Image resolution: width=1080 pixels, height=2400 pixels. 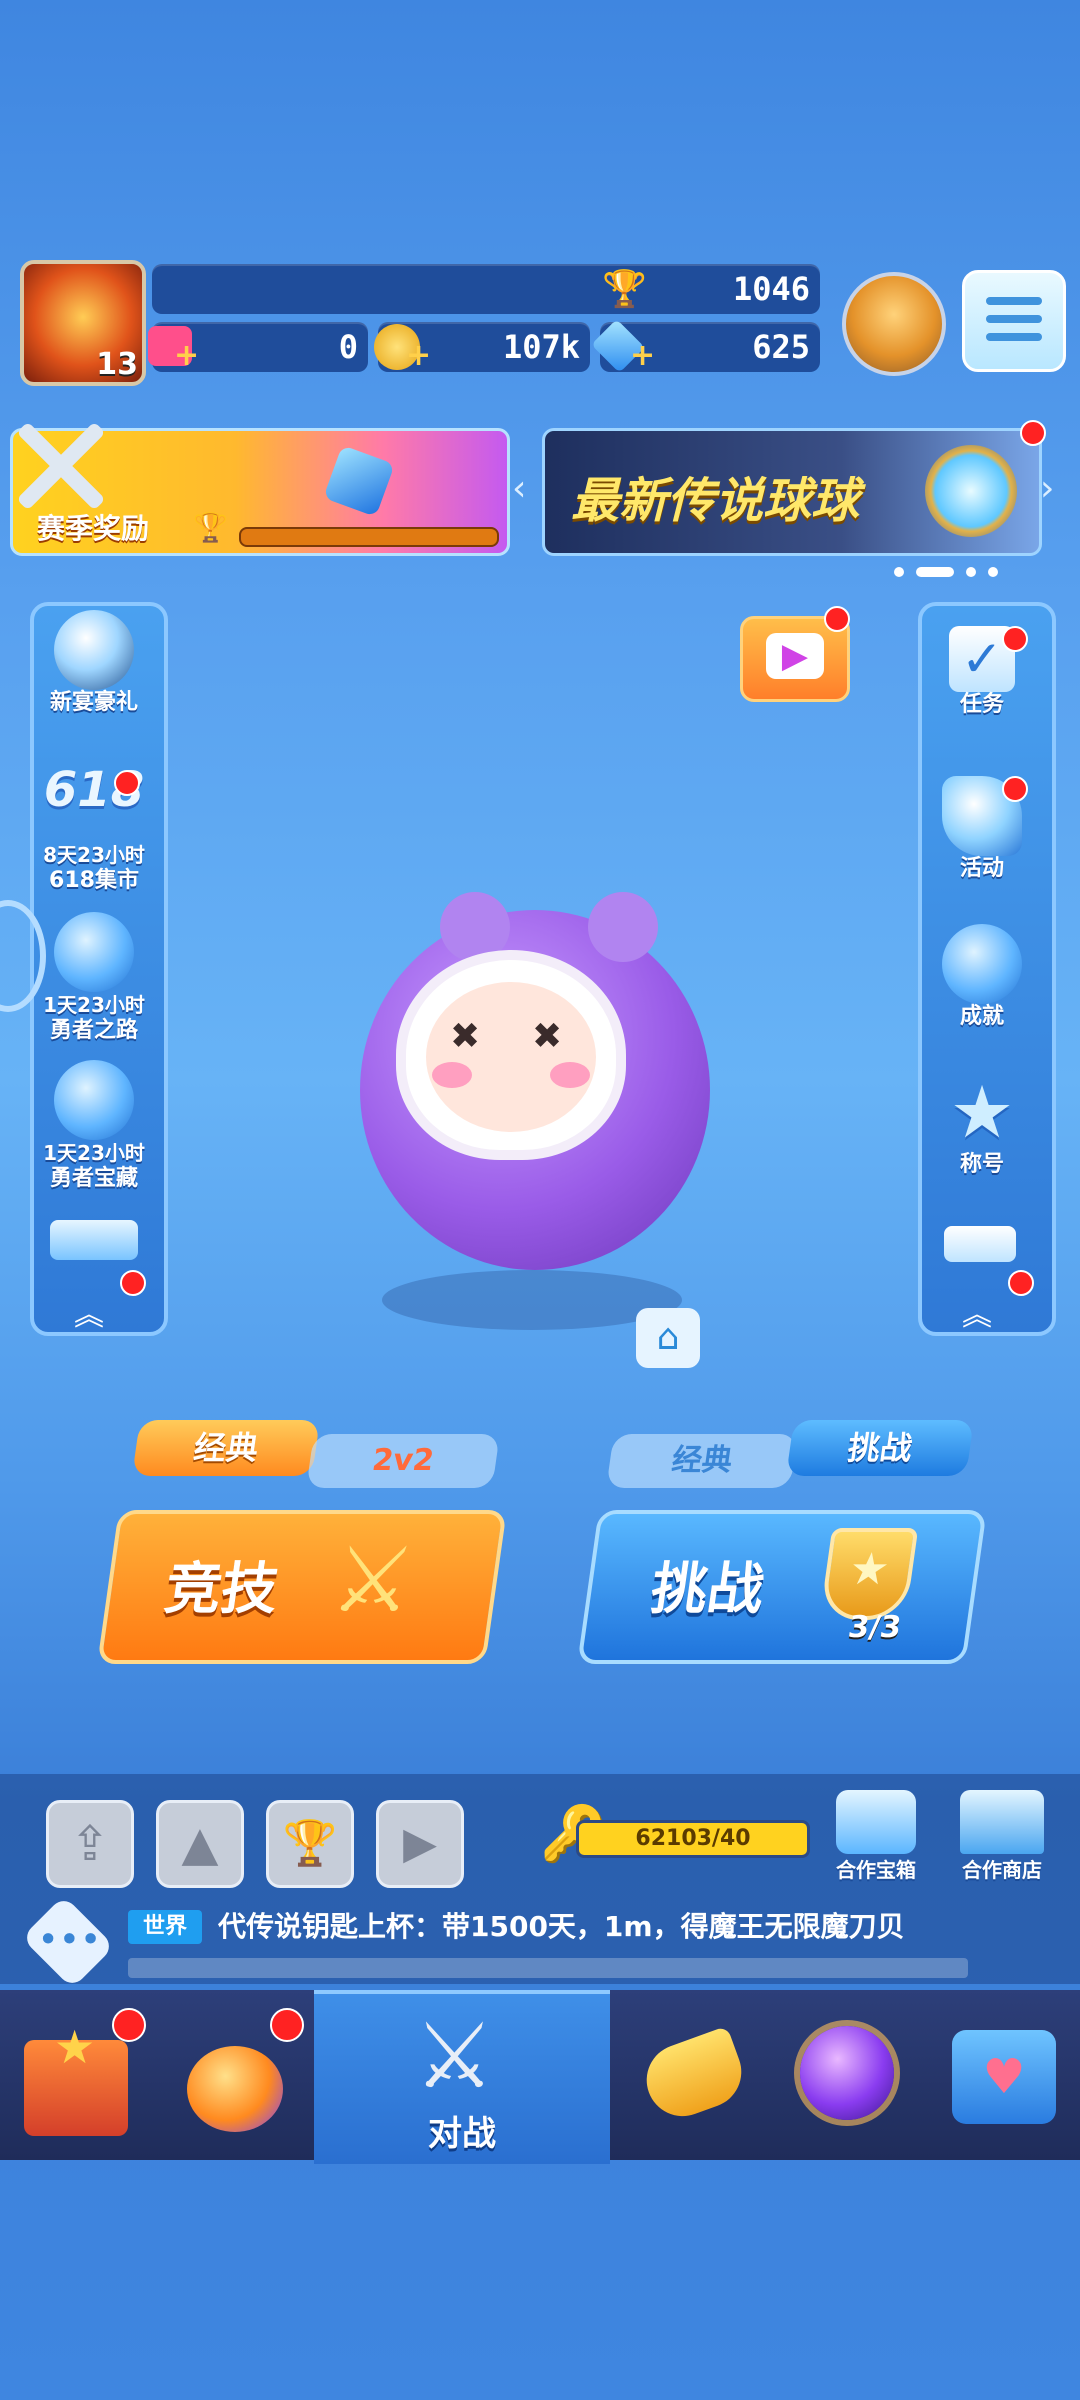 I want to click on venom-mask-icon, so click(x=94, y=650).